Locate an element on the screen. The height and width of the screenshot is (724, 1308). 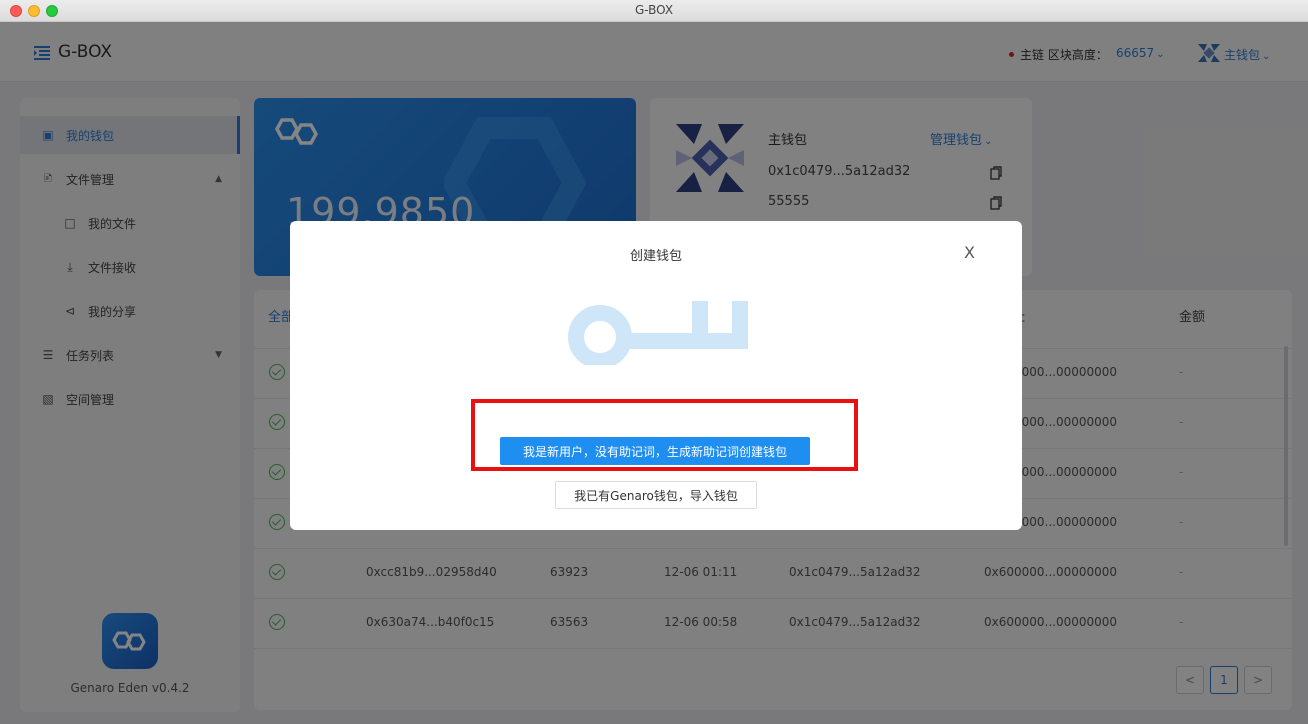
key-icon is located at coordinates (658, 333).